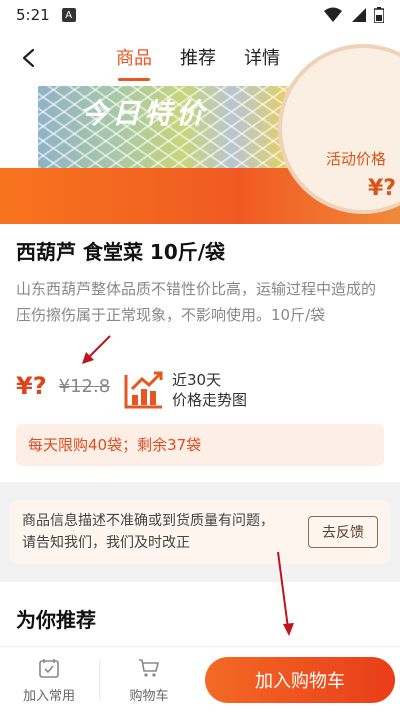  What do you see at coordinates (48, 696) in the screenshot?
I see `add-common-label: 加入常用` at bounding box center [48, 696].